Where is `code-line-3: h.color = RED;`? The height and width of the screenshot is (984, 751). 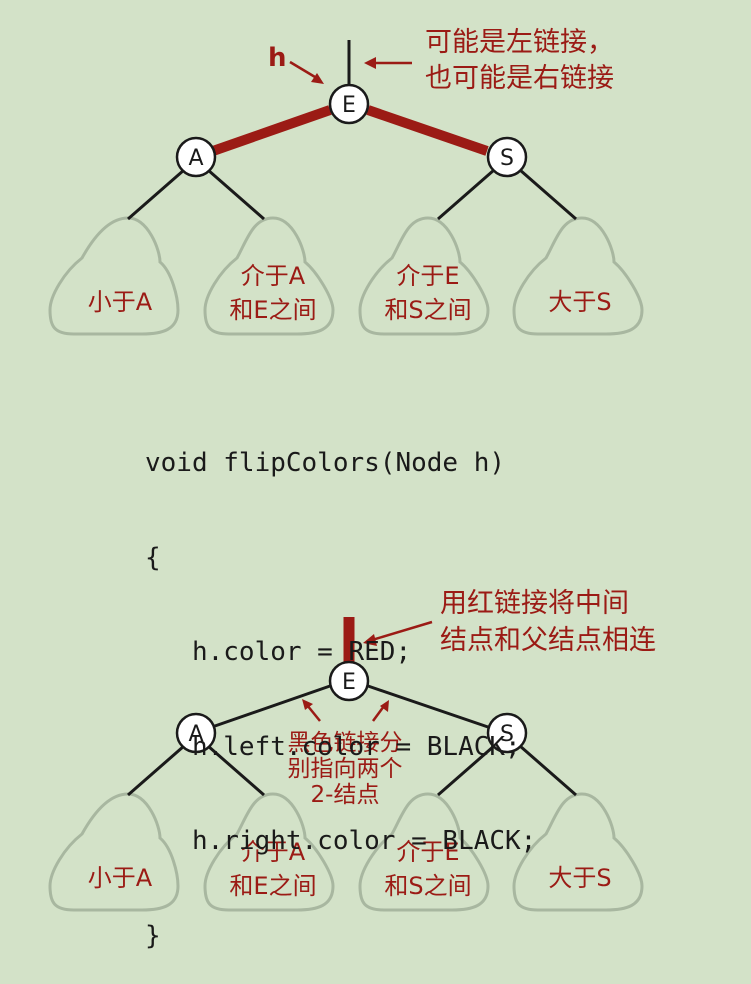
code-line-3: h.color = RED; is located at coordinates (278, 652).